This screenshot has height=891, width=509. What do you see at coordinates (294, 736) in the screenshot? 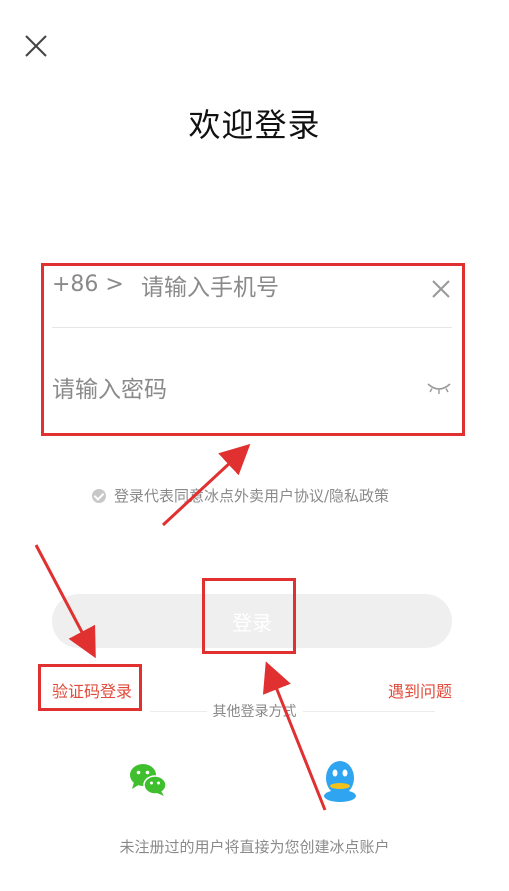
I see `arrow-to-login` at bounding box center [294, 736].